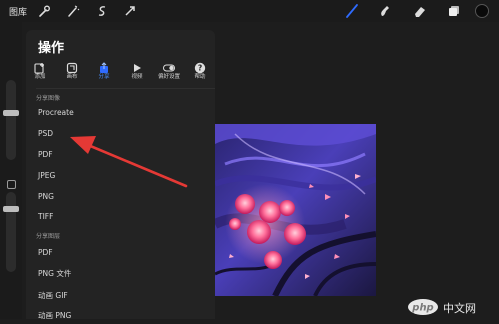 This screenshot has width=499, height=324. Describe the element at coordinates (11, 170) in the screenshot. I see `left-sidebar` at that location.